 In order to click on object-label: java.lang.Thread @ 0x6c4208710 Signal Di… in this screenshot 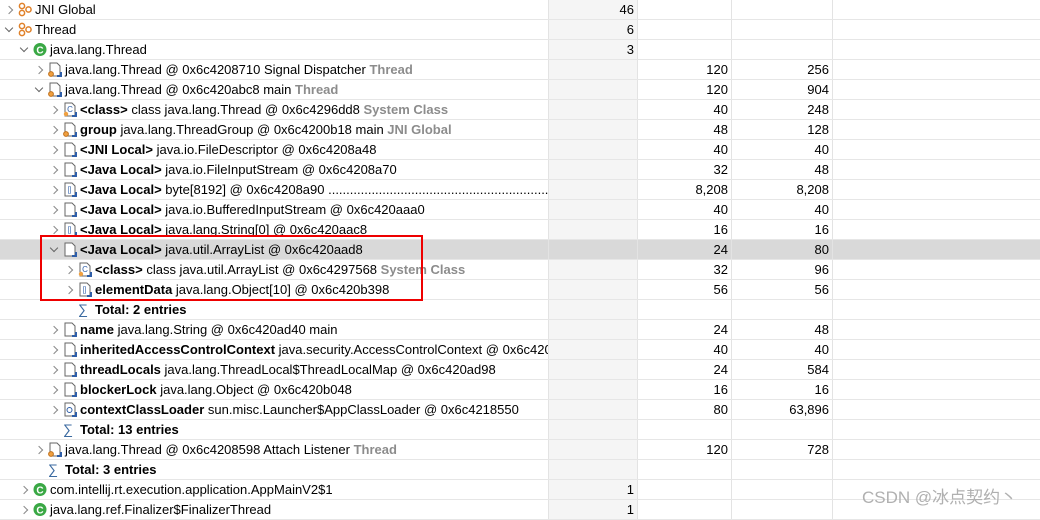, I will do `click(215, 69)`.